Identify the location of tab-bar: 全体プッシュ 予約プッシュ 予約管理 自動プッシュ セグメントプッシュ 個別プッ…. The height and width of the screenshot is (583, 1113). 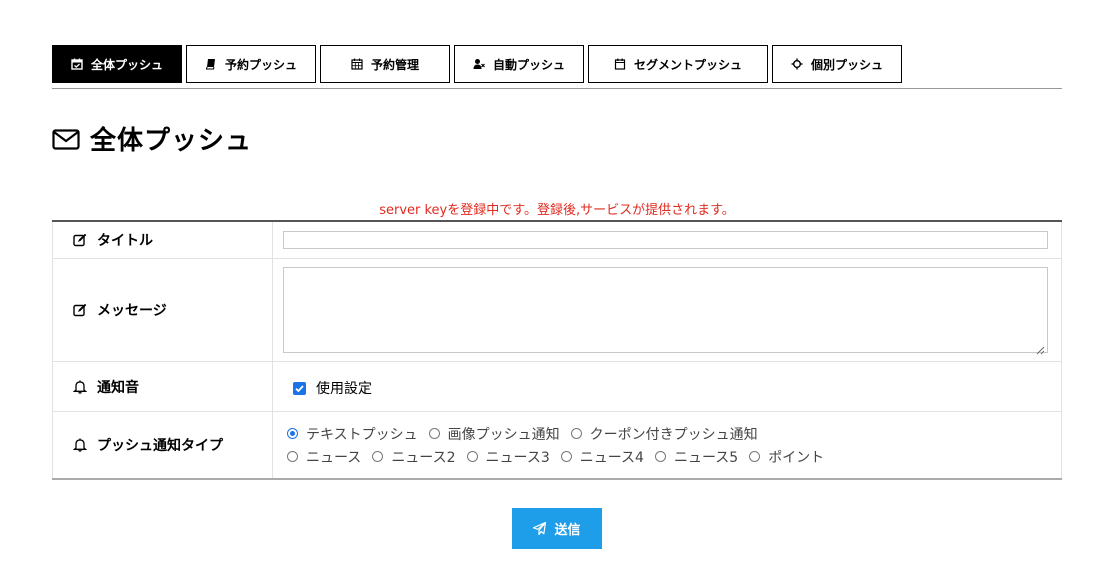
(477, 64).